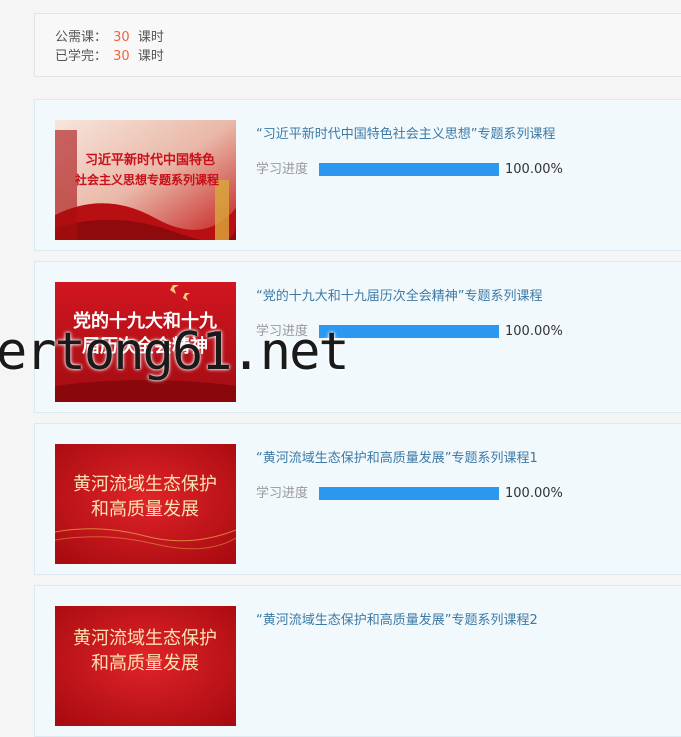 This screenshot has height=737, width=681. What do you see at coordinates (150, 56) in the screenshot?
I see `completed-hours-unit: 课时` at bounding box center [150, 56].